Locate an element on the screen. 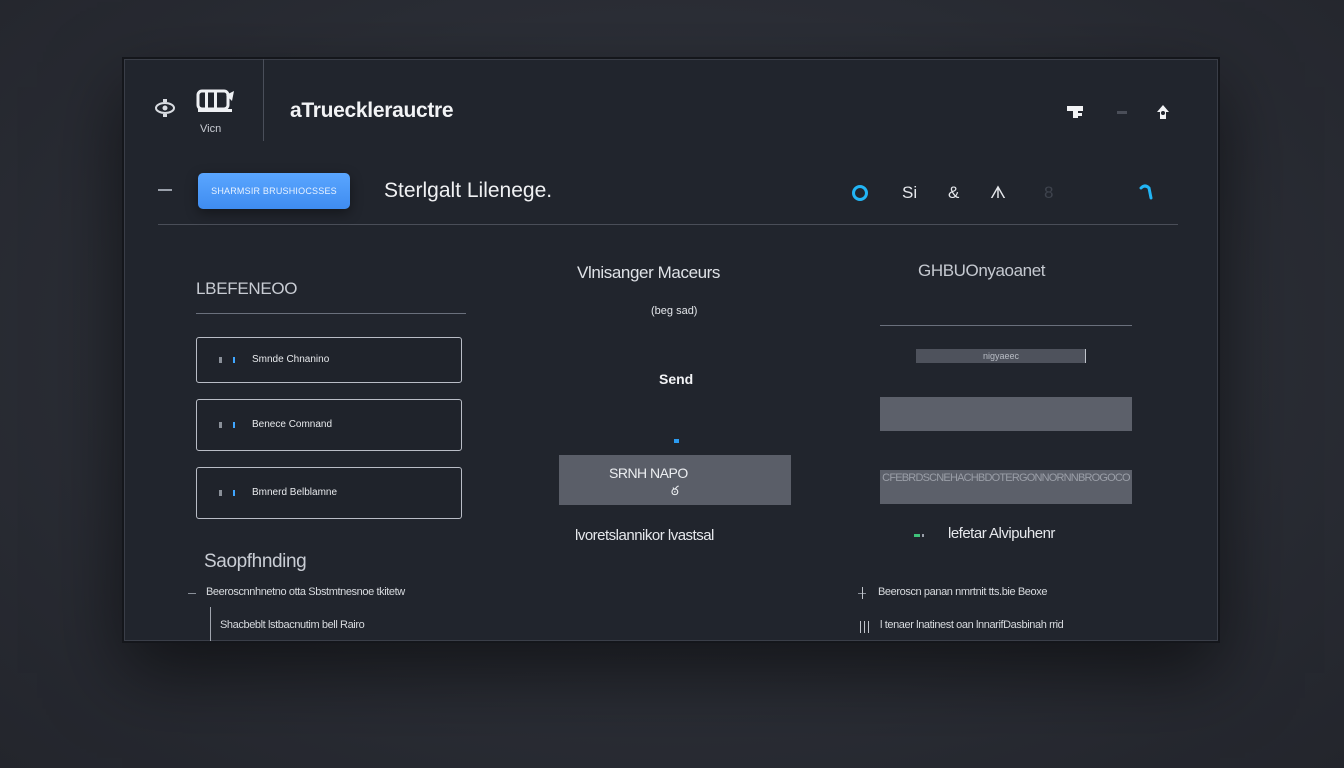 Image resolution: width=1344 pixels, height=768 pixels. progress-label: nigyaeec is located at coordinates (1001, 356).